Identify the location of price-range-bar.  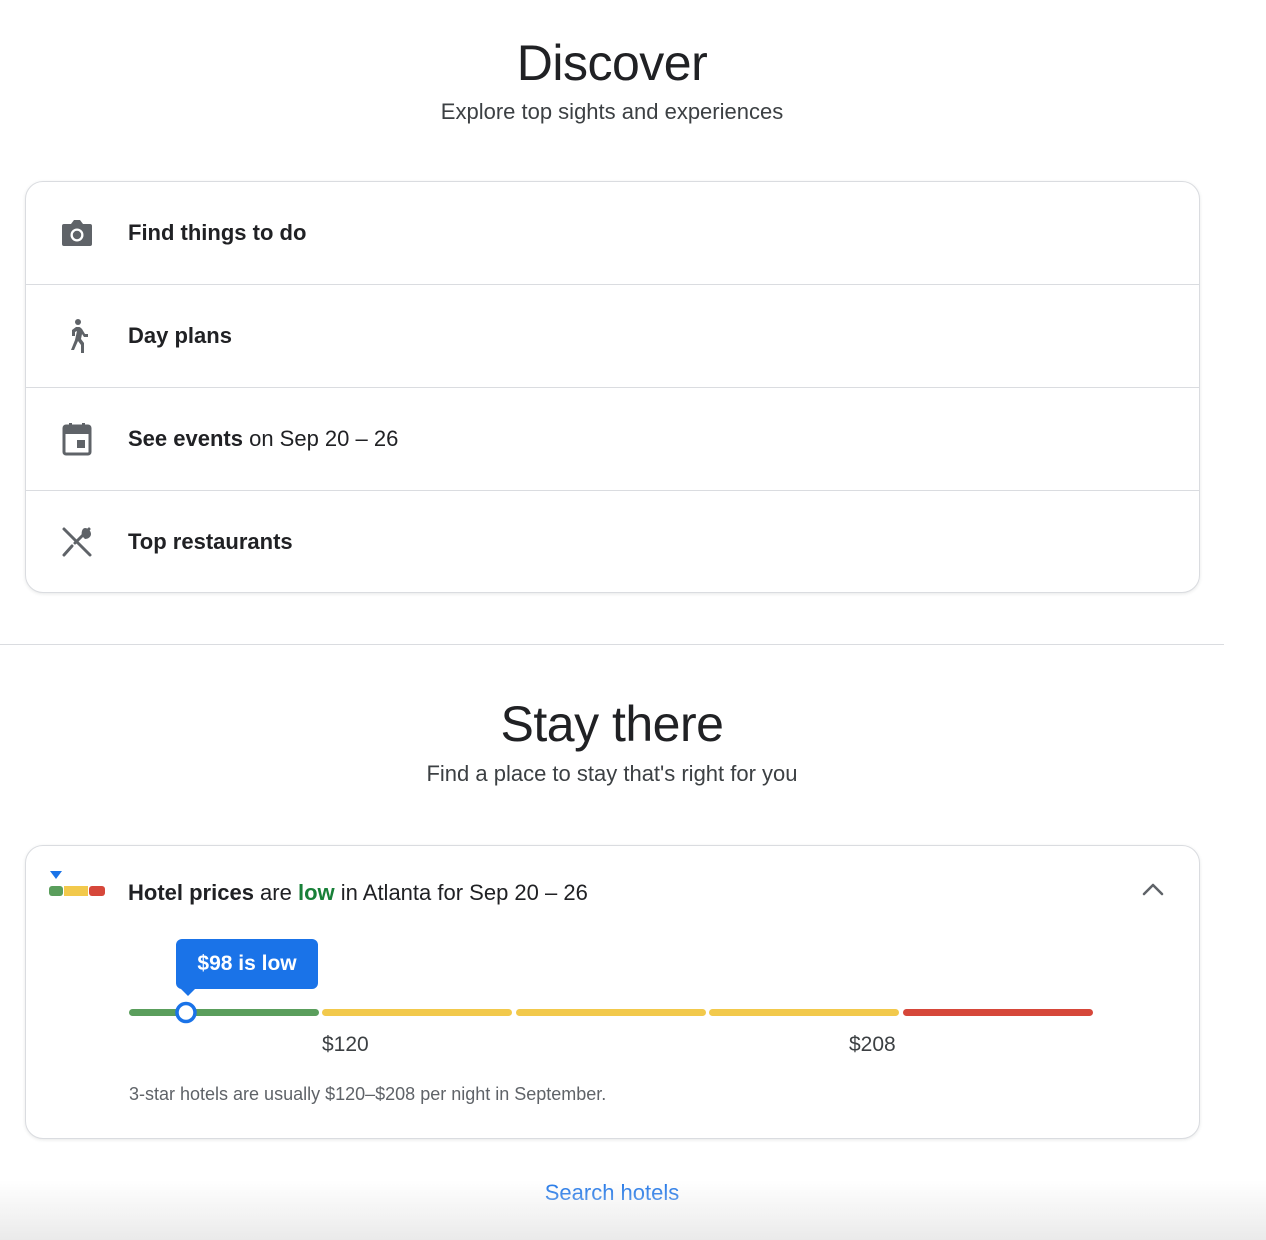
(611, 1012).